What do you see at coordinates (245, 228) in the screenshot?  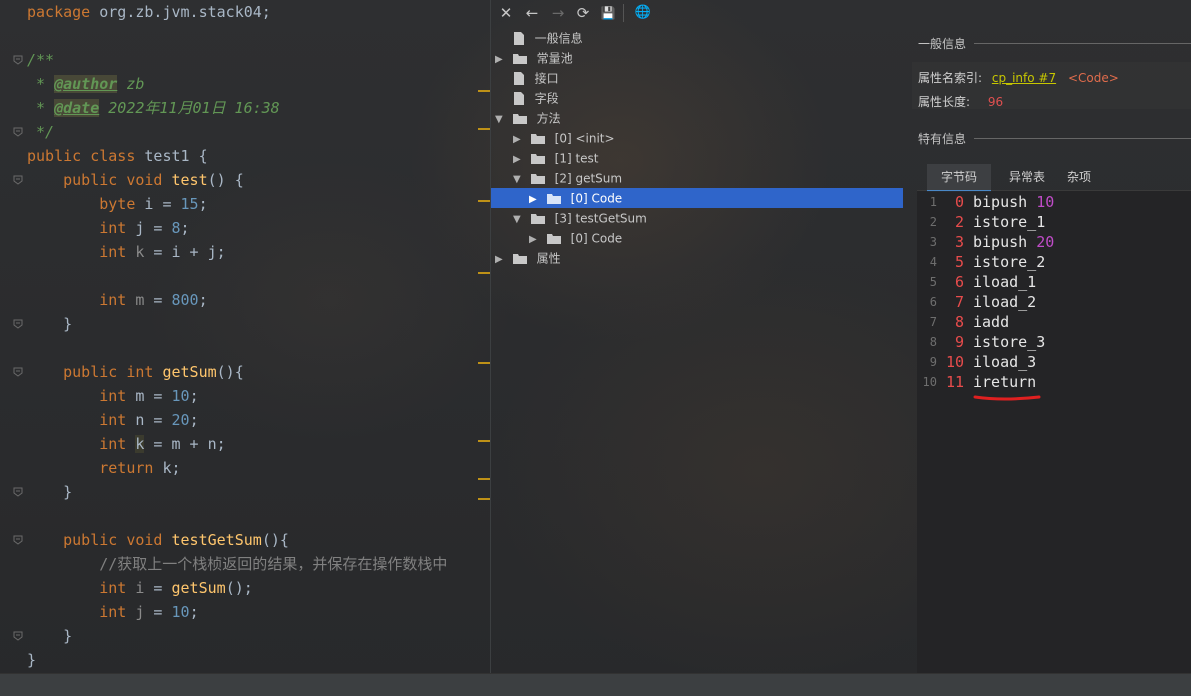 I see `code-line: int j = 8;` at bounding box center [245, 228].